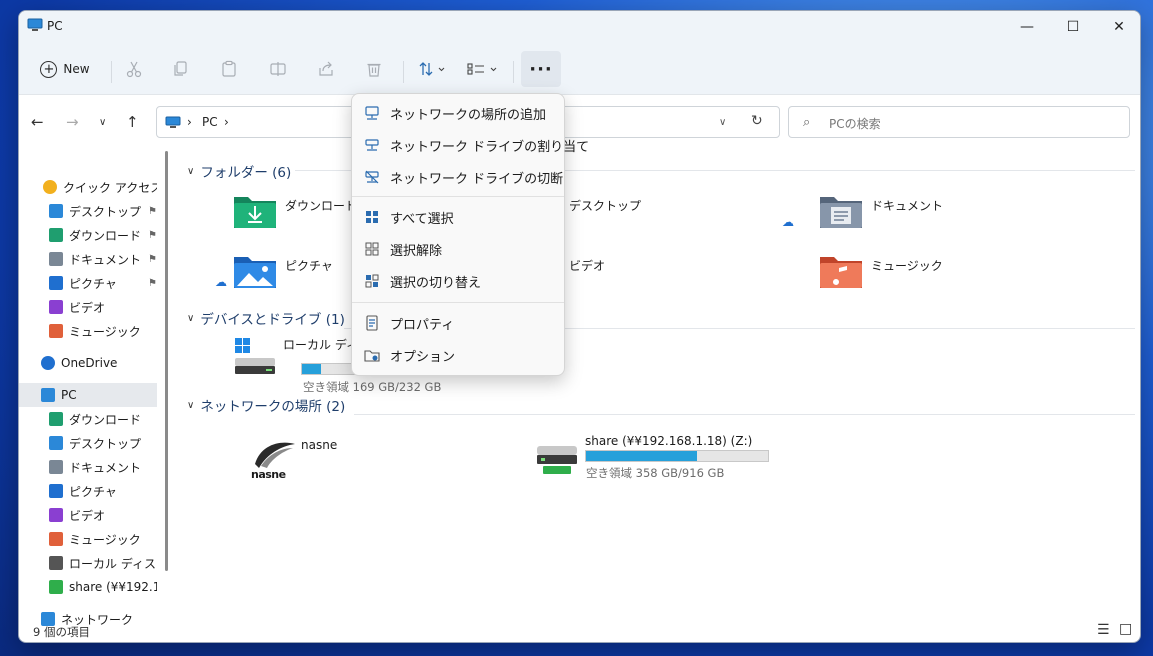 This screenshot has height=656, width=1153. I want to click on menu-item-label: ネットワークの場所の追加, so click(468, 115).